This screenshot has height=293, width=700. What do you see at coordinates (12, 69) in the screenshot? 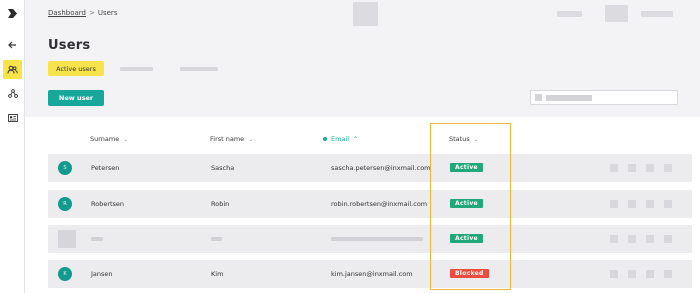
I see `users-icon` at bounding box center [12, 69].